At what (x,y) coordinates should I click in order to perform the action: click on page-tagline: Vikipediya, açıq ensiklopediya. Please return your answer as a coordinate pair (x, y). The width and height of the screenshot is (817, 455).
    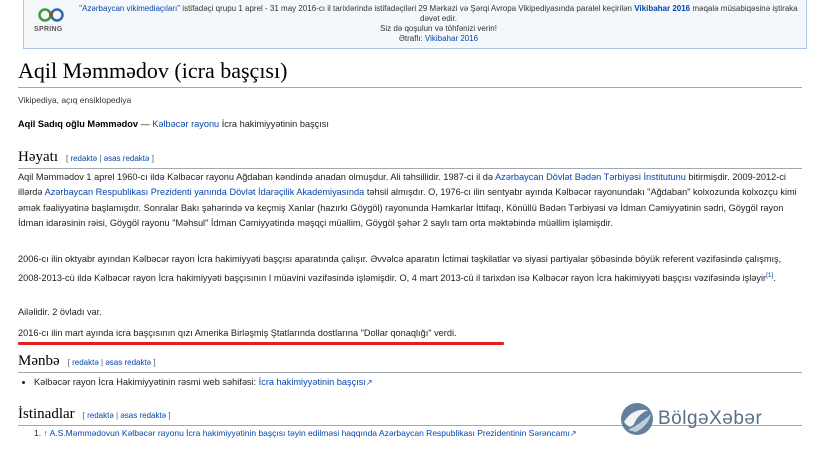
    Looking at the image, I should click on (75, 100).